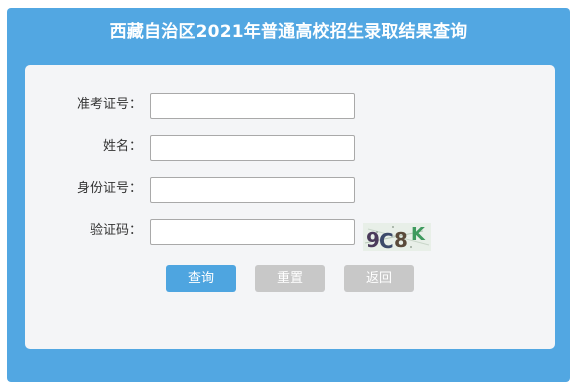 The image size is (577, 388). I want to click on page-title: 西藏自治区2021年普通高校招生录取结果查询, so click(288, 32).